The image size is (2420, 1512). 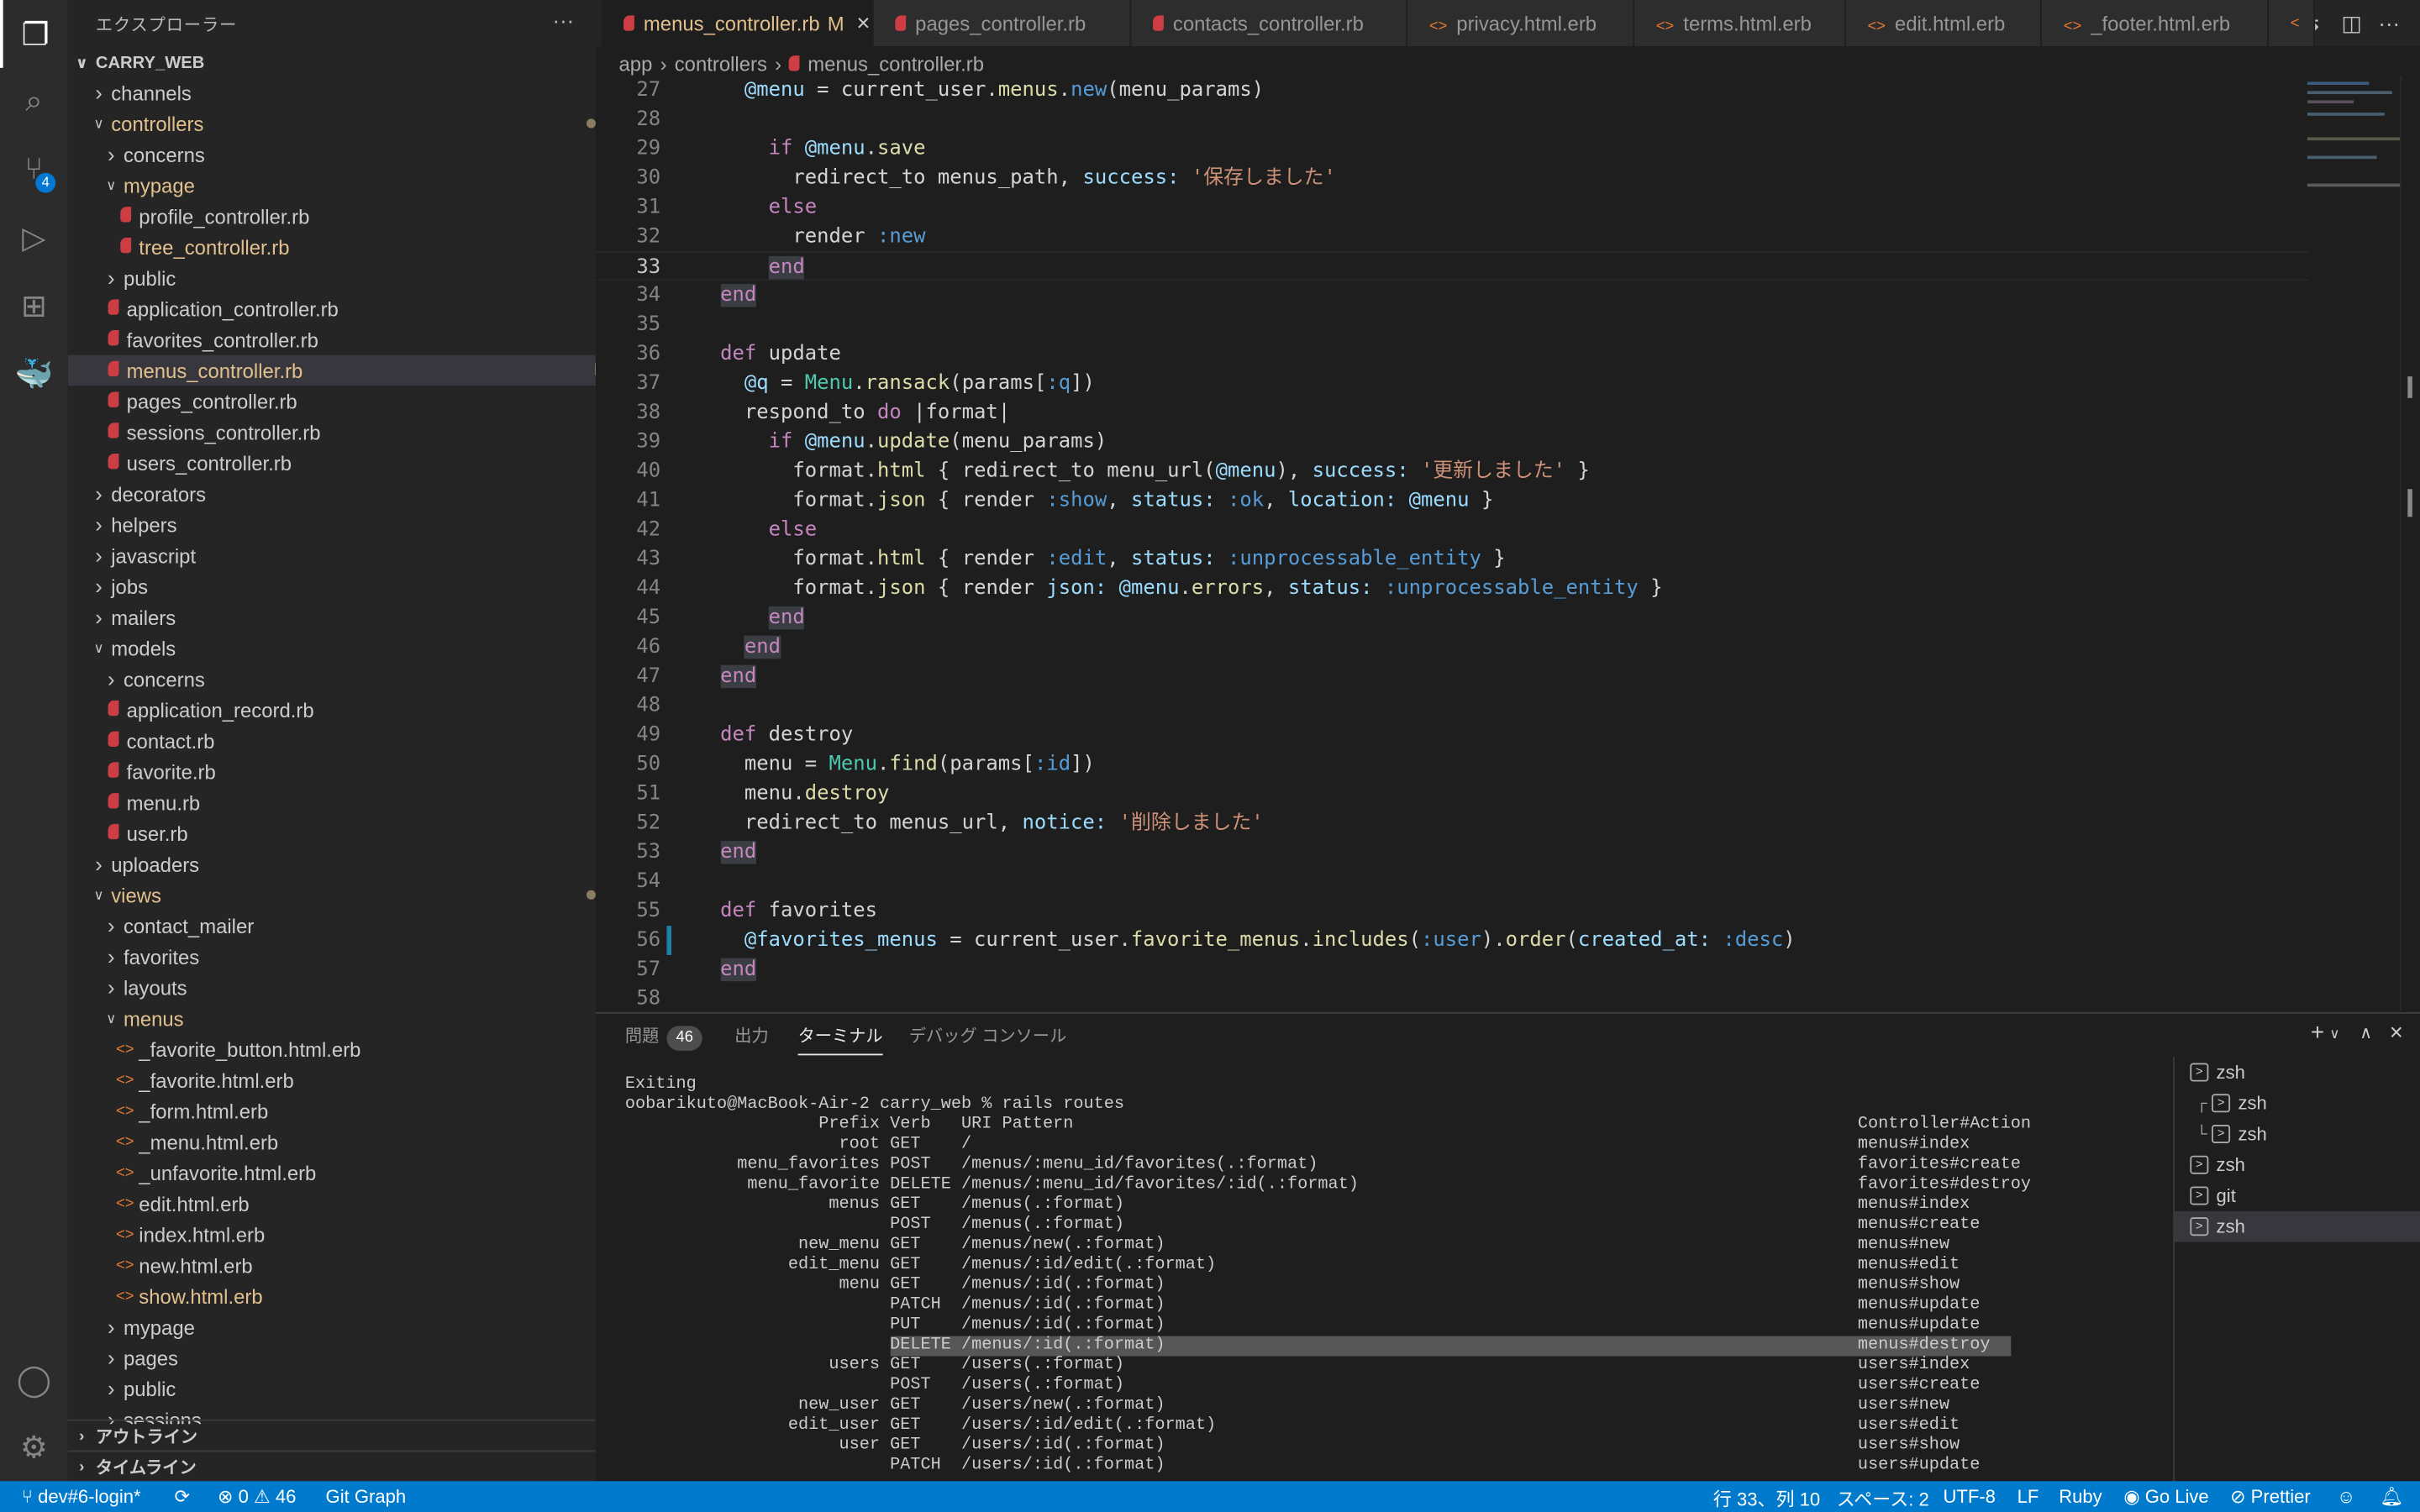 What do you see at coordinates (1969, 1497) in the screenshot?
I see `encoding: UTF-8` at bounding box center [1969, 1497].